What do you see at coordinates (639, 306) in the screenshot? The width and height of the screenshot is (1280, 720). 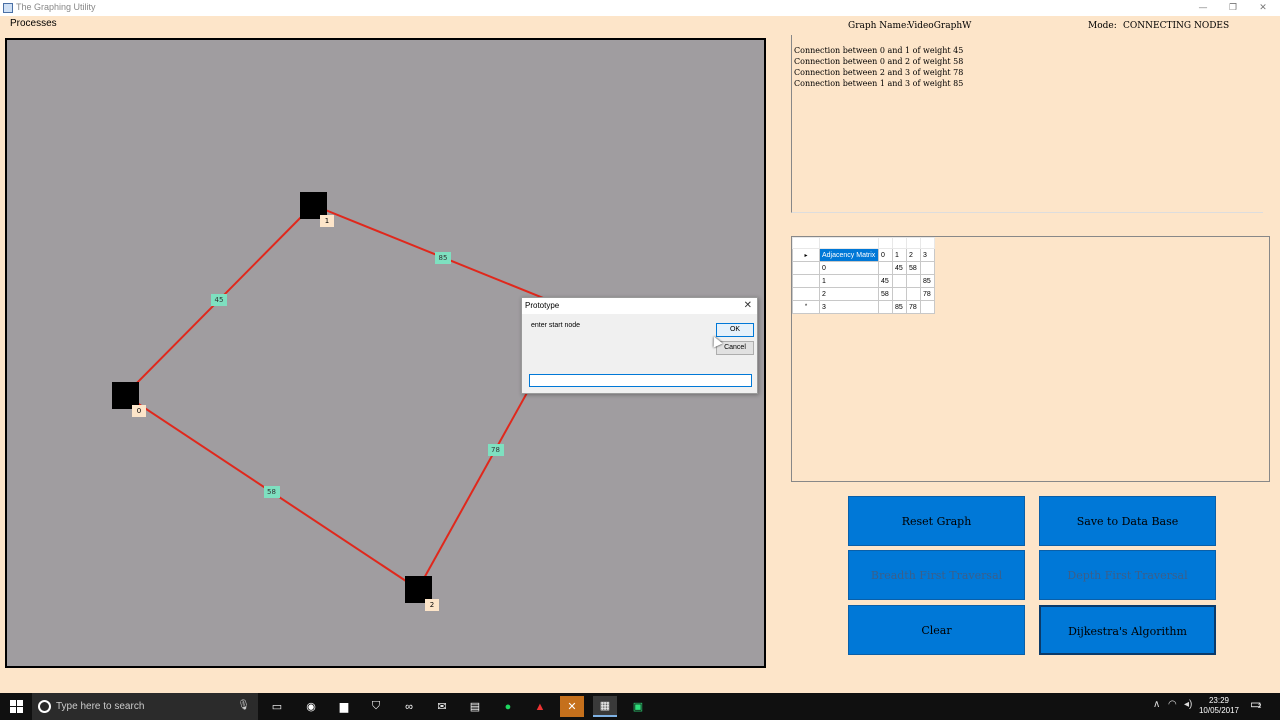 I see `dialog-title: Prototype` at bounding box center [639, 306].